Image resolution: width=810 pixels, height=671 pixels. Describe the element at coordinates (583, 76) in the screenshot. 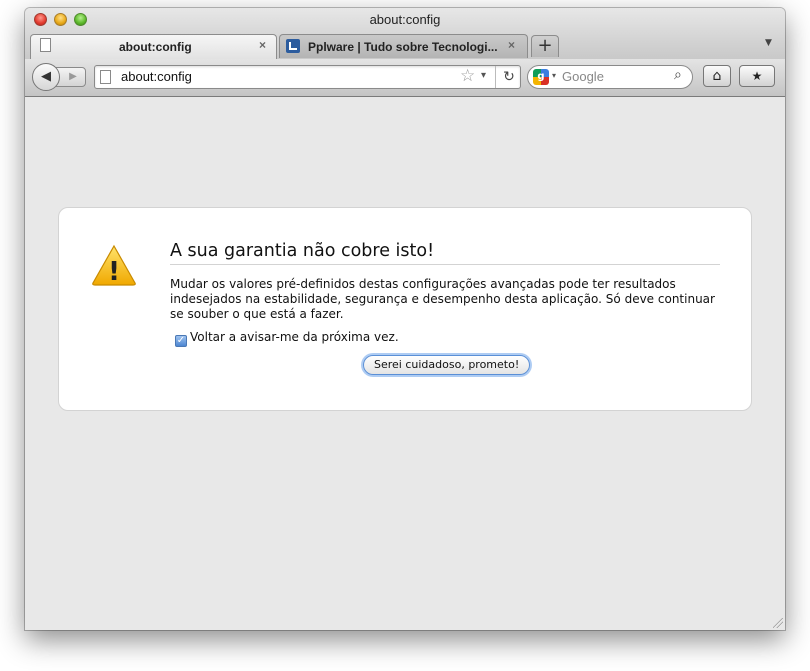

I see `search-input: Google` at that location.